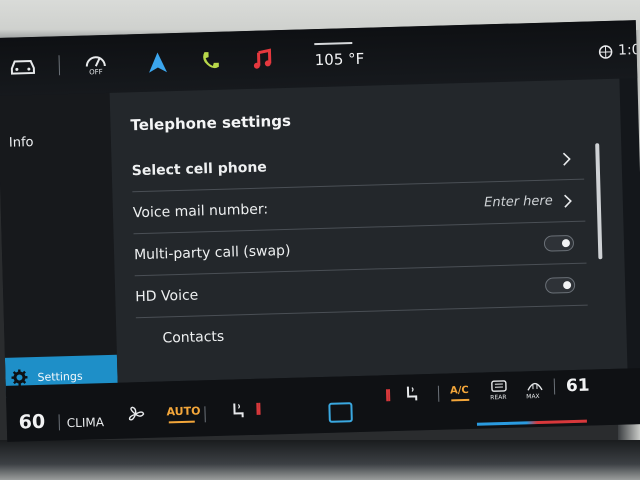 The width and height of the screenshot is (640, 480). I want to click on clima-button: CLIMA, so click(86, 422).